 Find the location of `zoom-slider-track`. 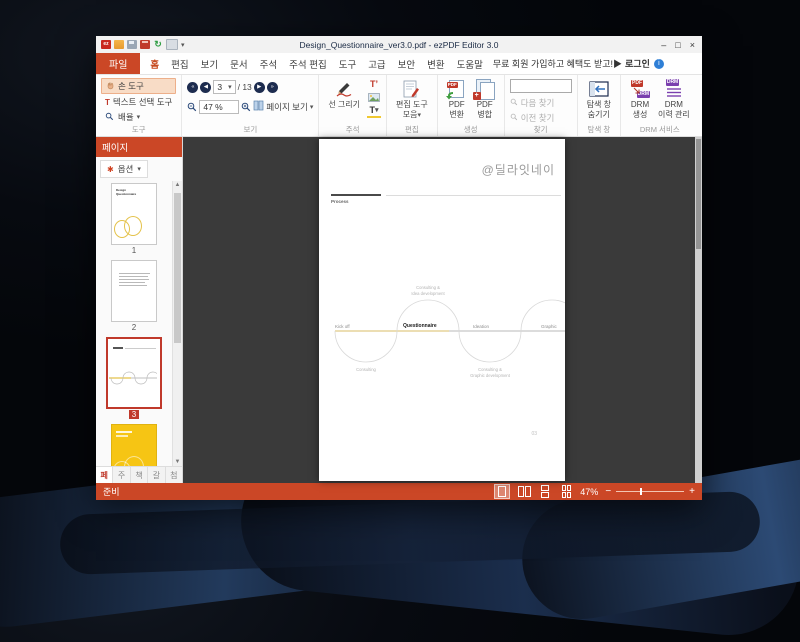

zoom-slider-track is located at coordinates (650, 491).